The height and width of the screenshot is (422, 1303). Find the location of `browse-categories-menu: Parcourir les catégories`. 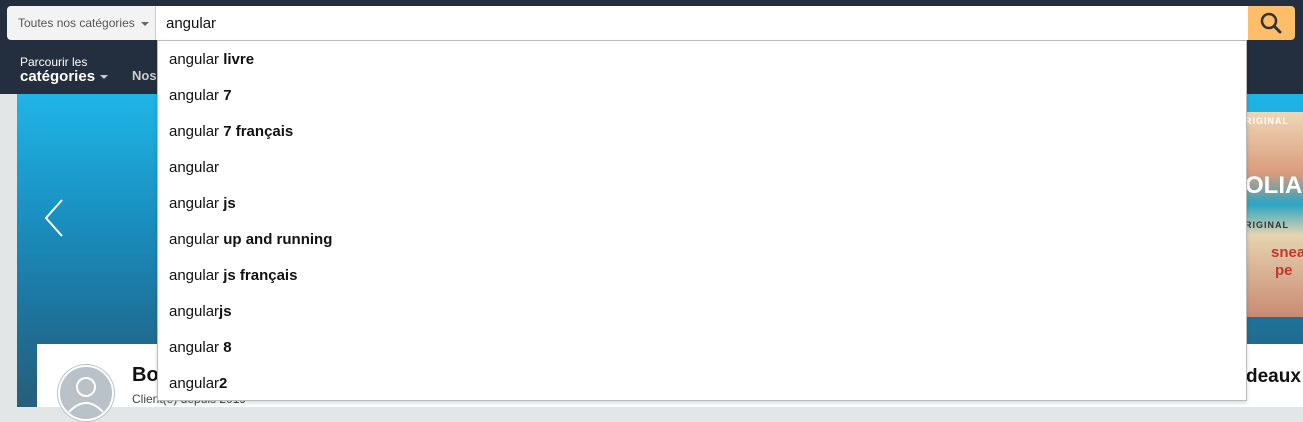

browse-categories-menu: Parcourir les catégories is located at coordinates (64, 70).